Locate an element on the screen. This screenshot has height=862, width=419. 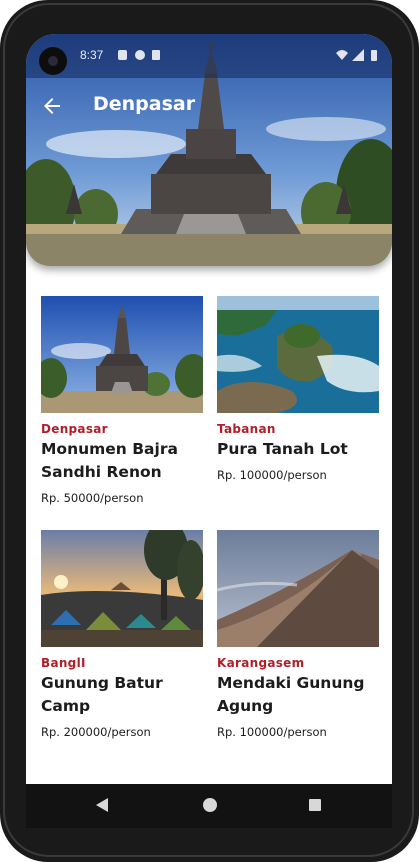
card-region: Karangasem is located at coordinates (261, 663).